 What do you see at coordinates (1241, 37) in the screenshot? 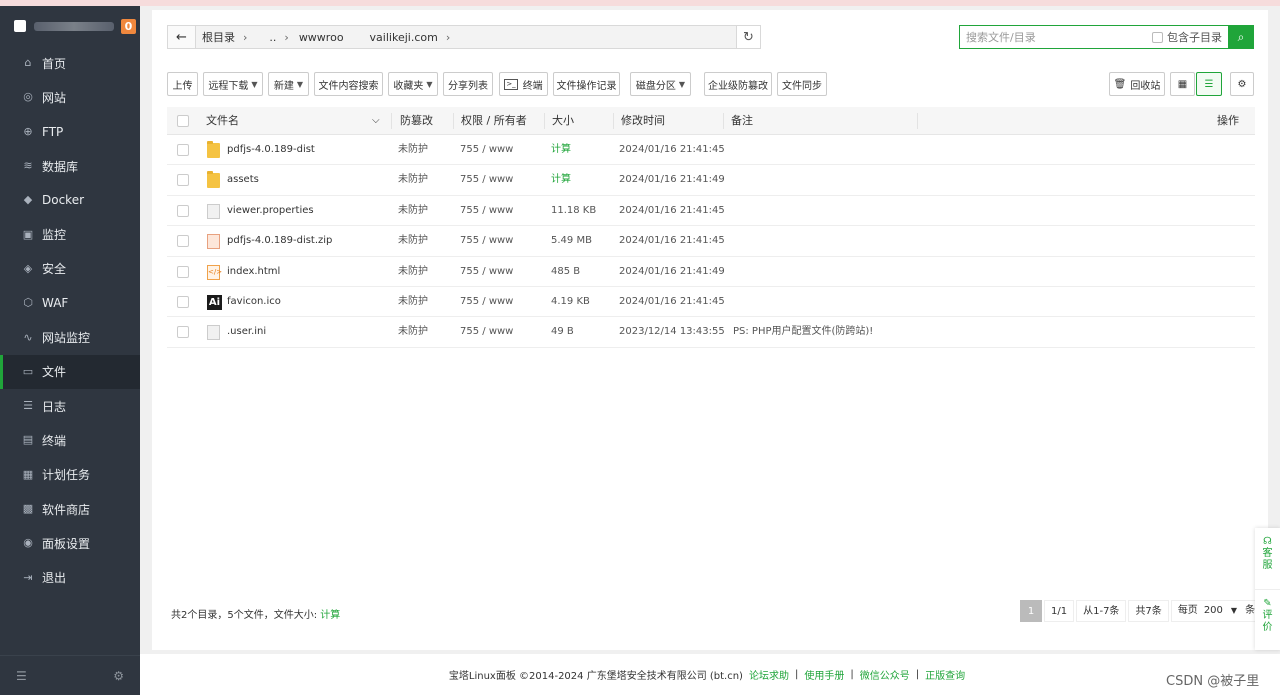
I see `search-icon: ⌕` at bounding box center [1241, 37].